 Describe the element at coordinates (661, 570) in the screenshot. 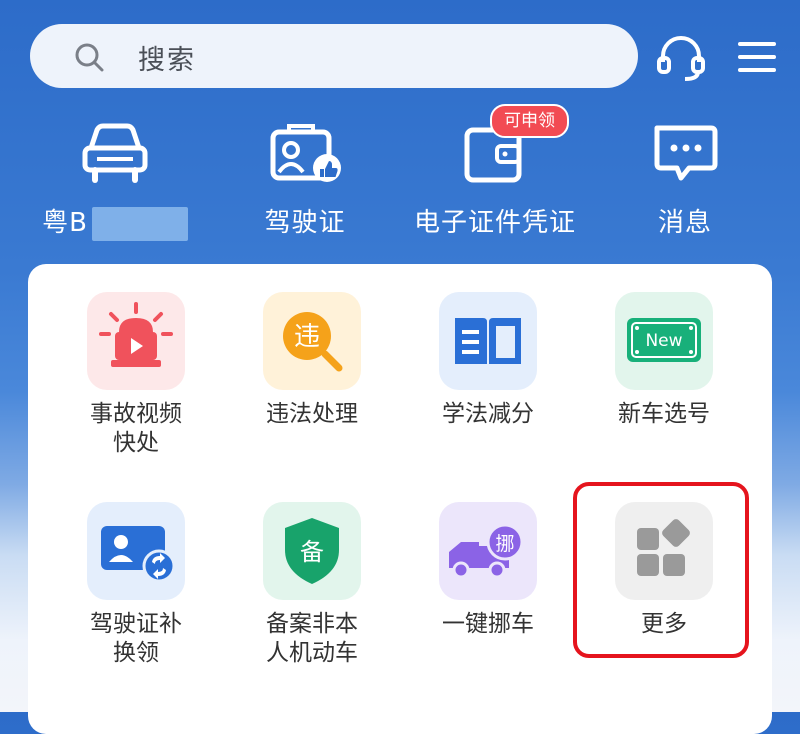

I see `highlight-box` at that location.